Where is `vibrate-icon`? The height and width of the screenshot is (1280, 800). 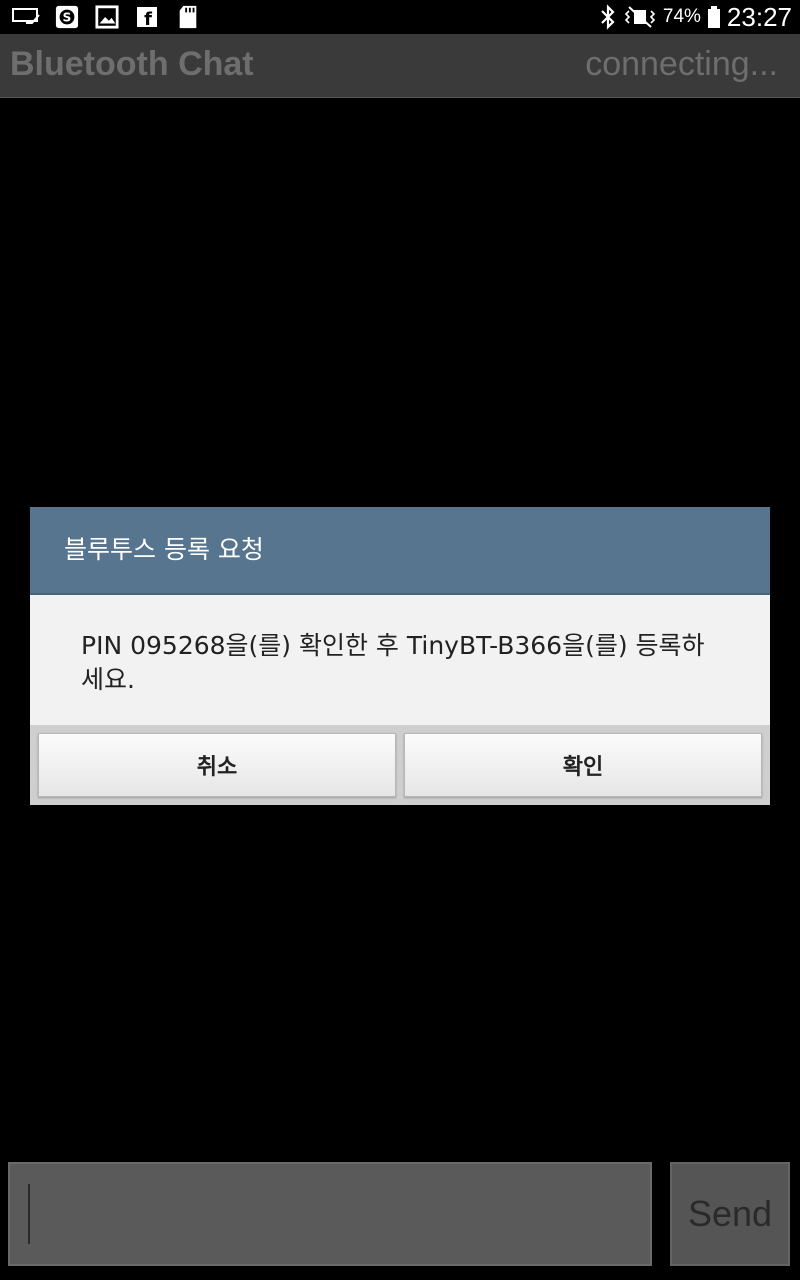 vibrate-icon is located at coordinates (640, 17).